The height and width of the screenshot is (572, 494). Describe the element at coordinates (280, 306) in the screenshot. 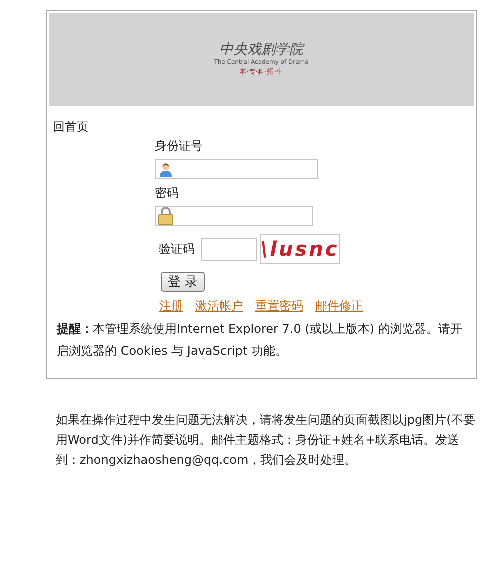

I see `account-link: 重置密码` at that location.